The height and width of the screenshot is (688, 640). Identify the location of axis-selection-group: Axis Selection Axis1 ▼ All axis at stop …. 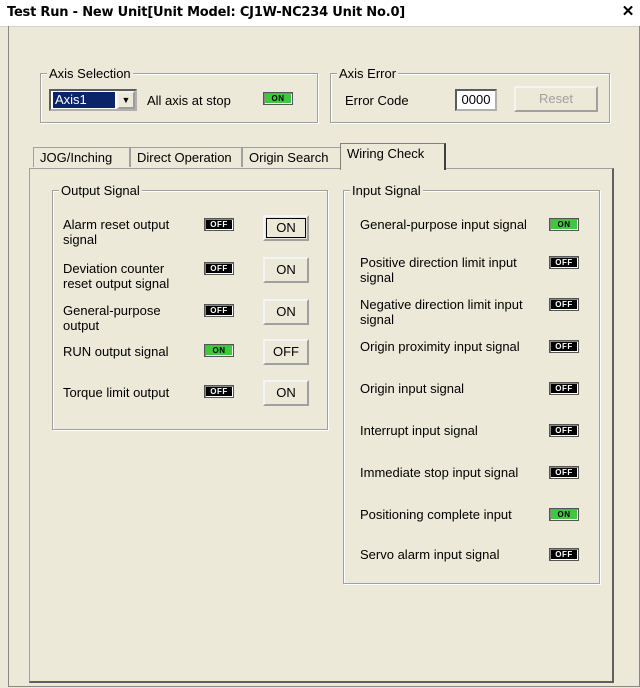
(179, 94).